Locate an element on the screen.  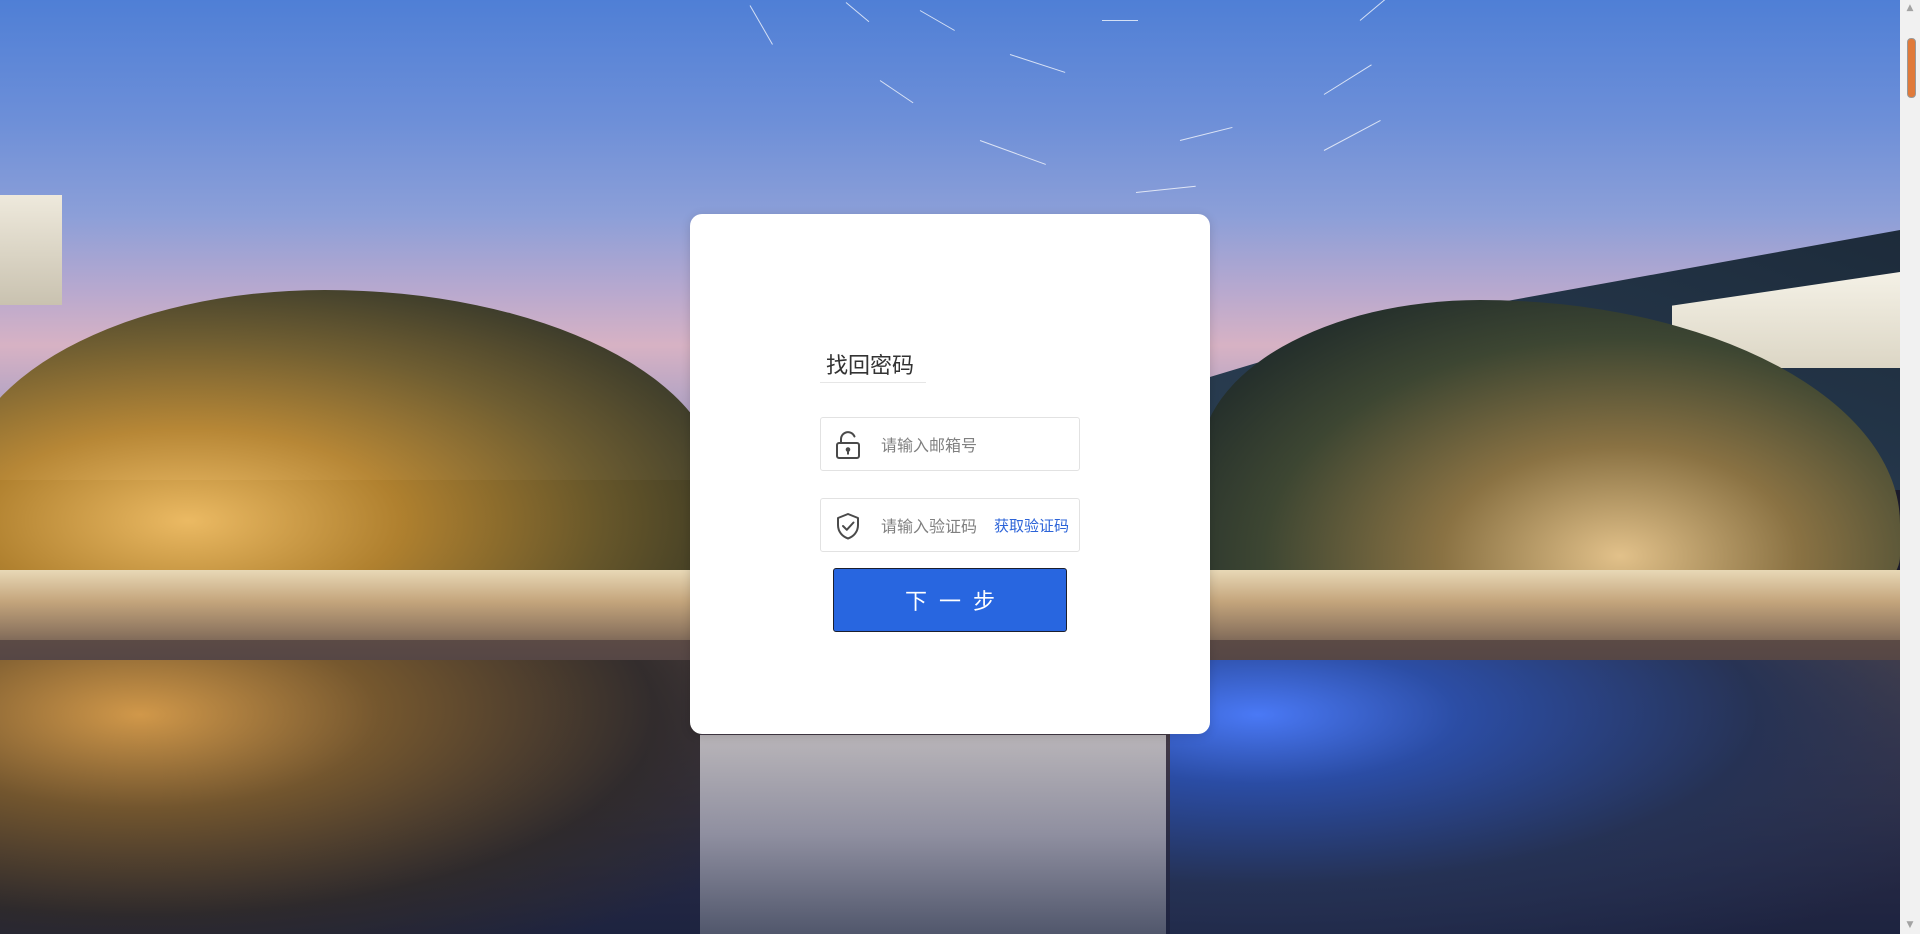
background-building-left is located at coordinates (31, 250).